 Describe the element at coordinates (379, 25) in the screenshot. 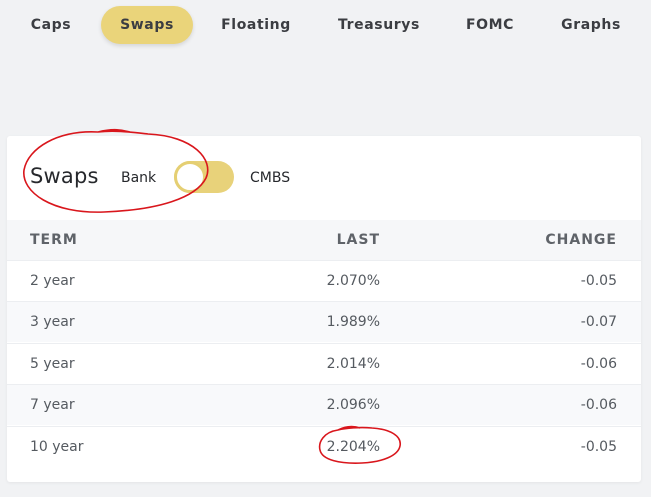

I see `tab-treasurys: Treasurys` at that location.